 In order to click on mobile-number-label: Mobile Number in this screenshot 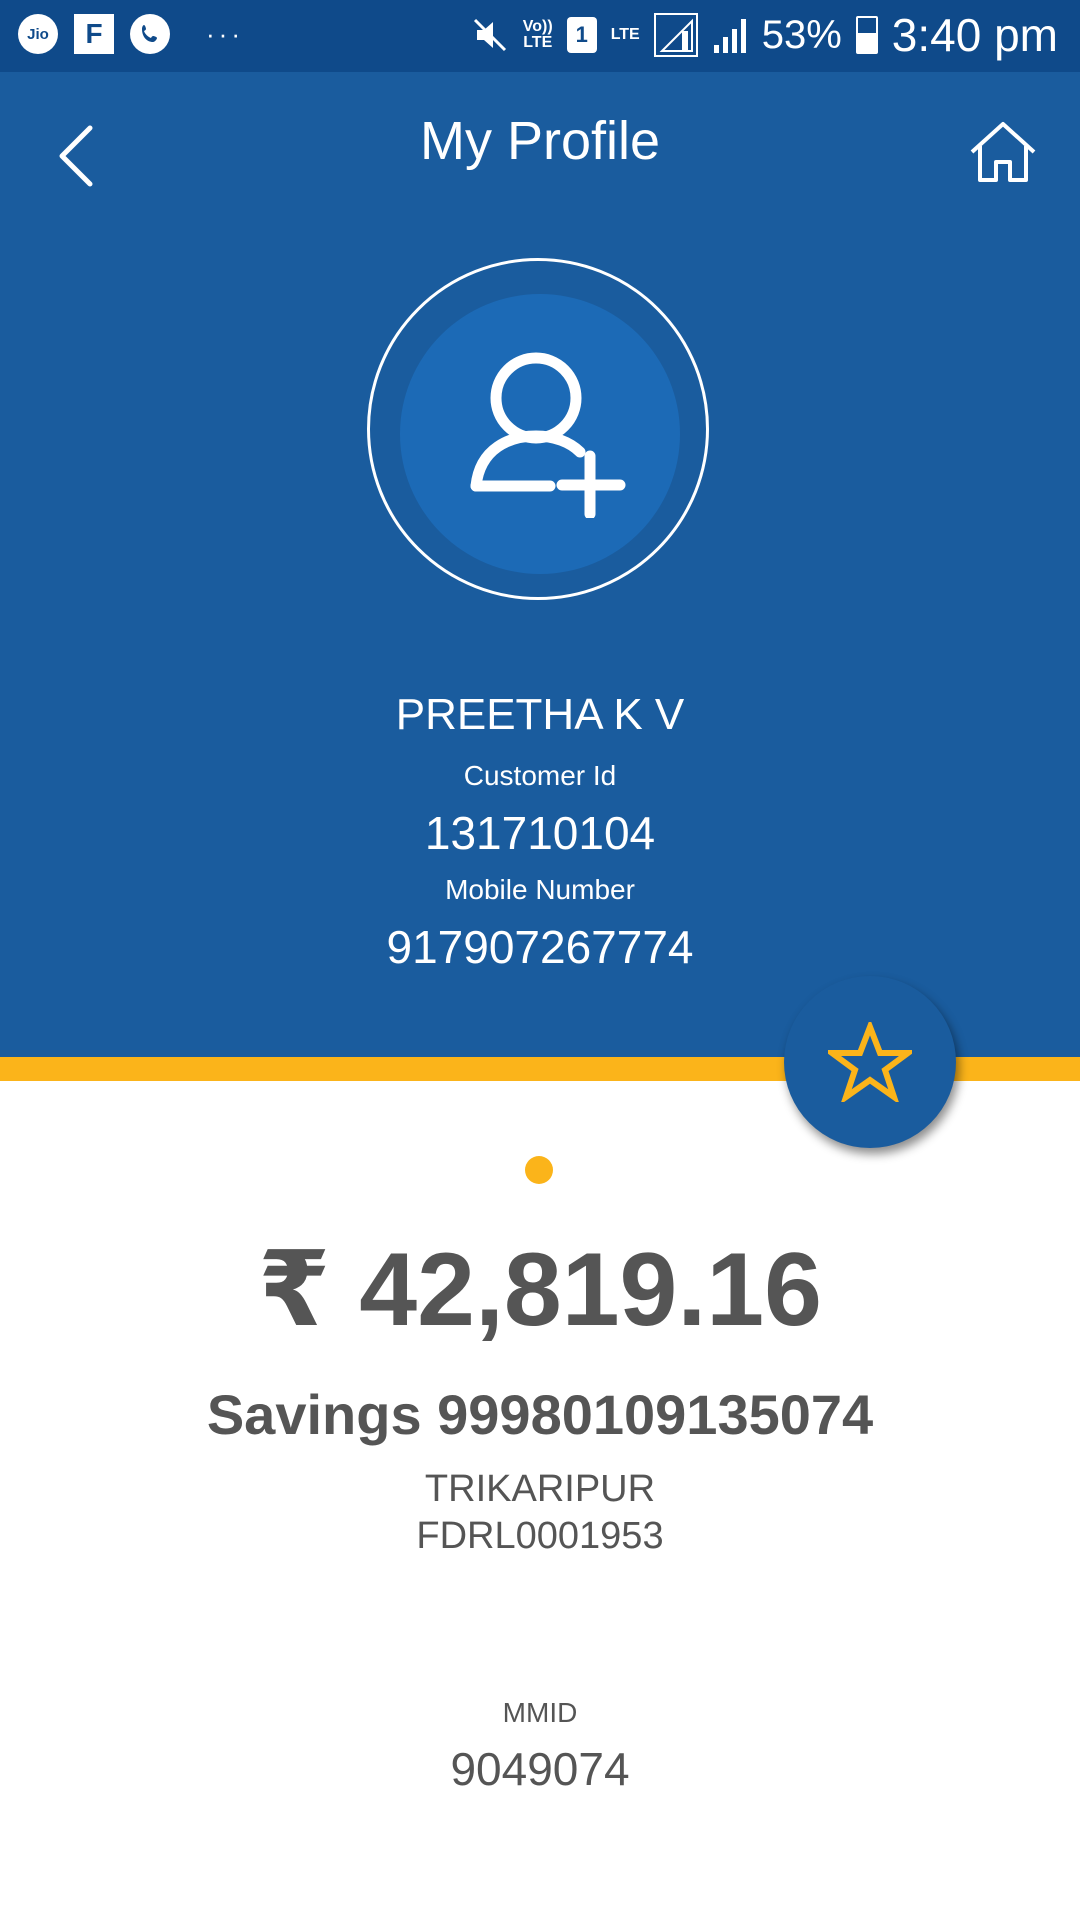, I will do `click(540, 889)`.